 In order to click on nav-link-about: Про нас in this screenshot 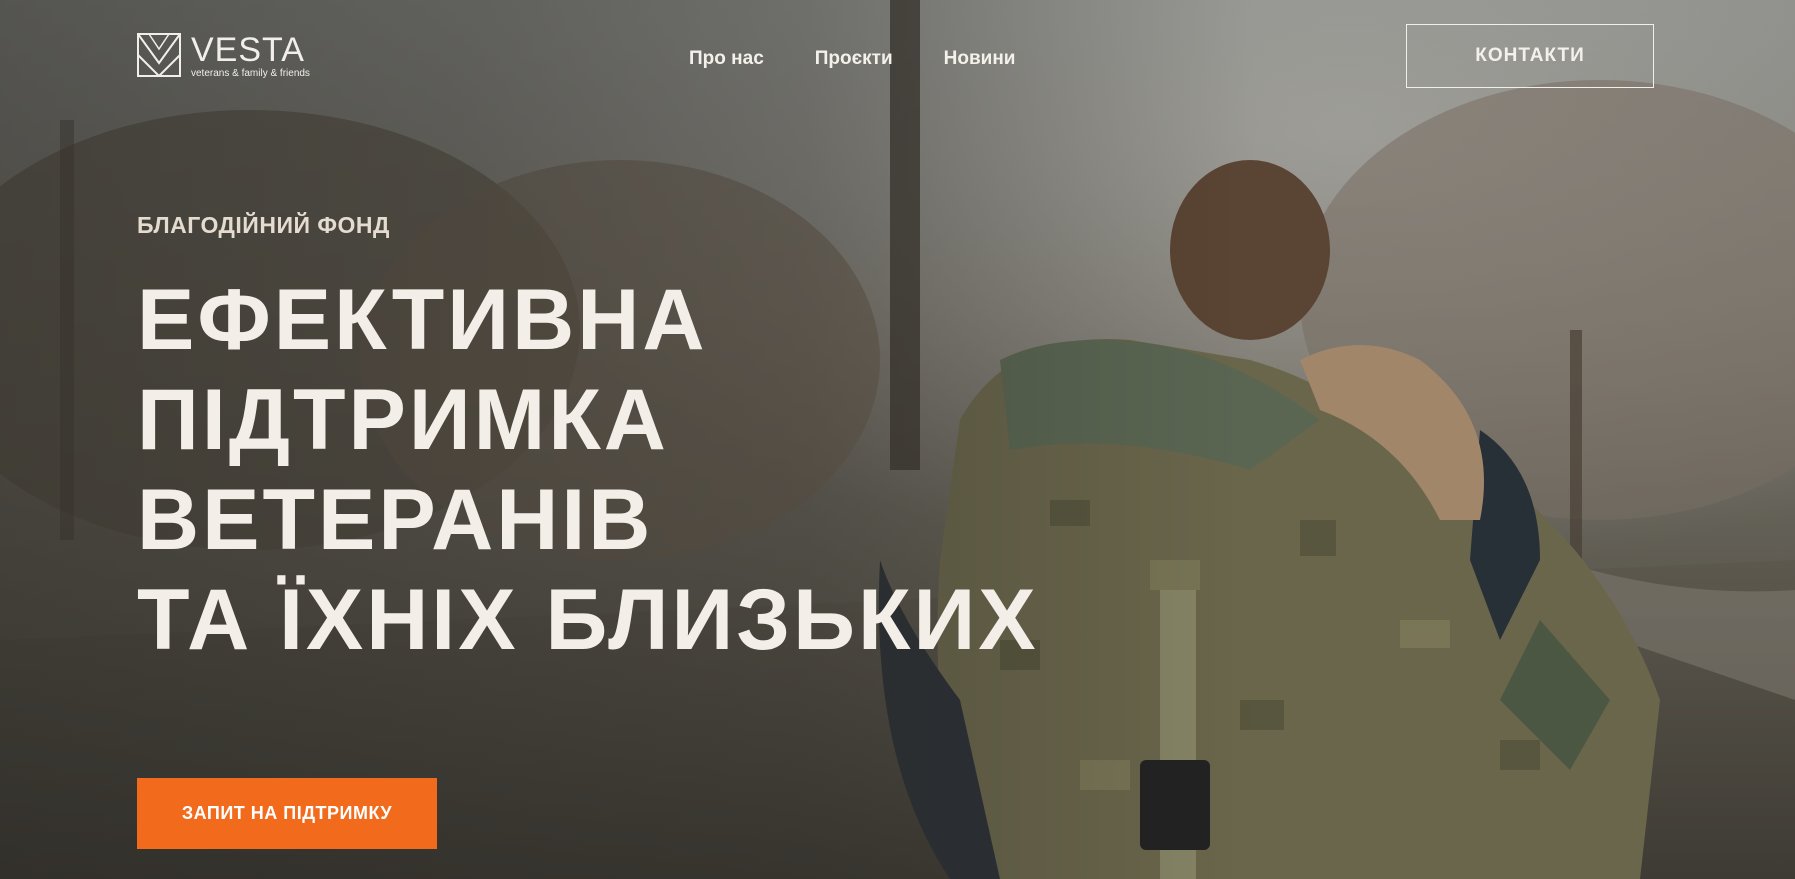, I will do `click(726, 59)`.